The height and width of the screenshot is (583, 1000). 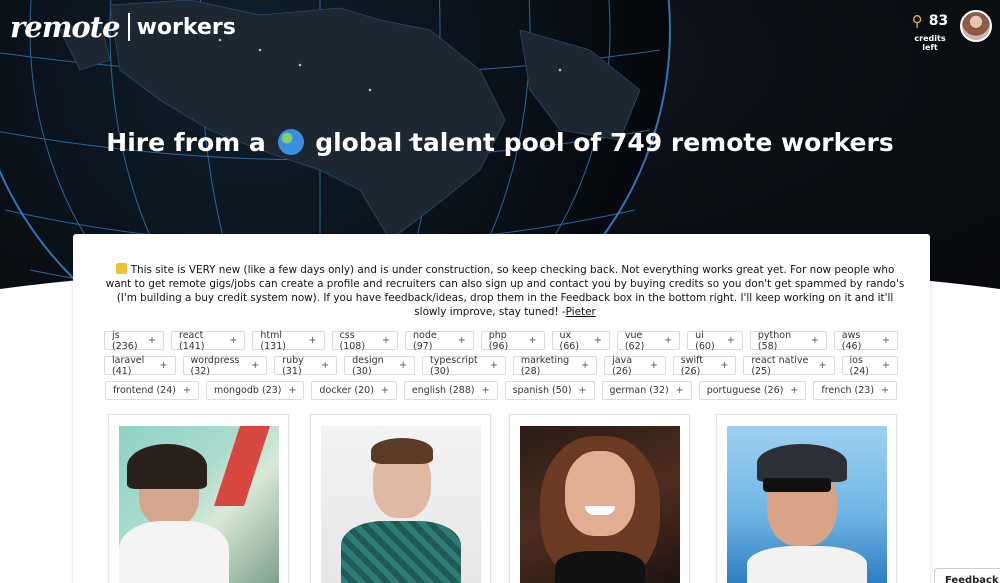 What do you see at coordinates (306, 365) in the screenshot?
I see `skill-tag: ruby (31) +` at bounding box center [306, 365].